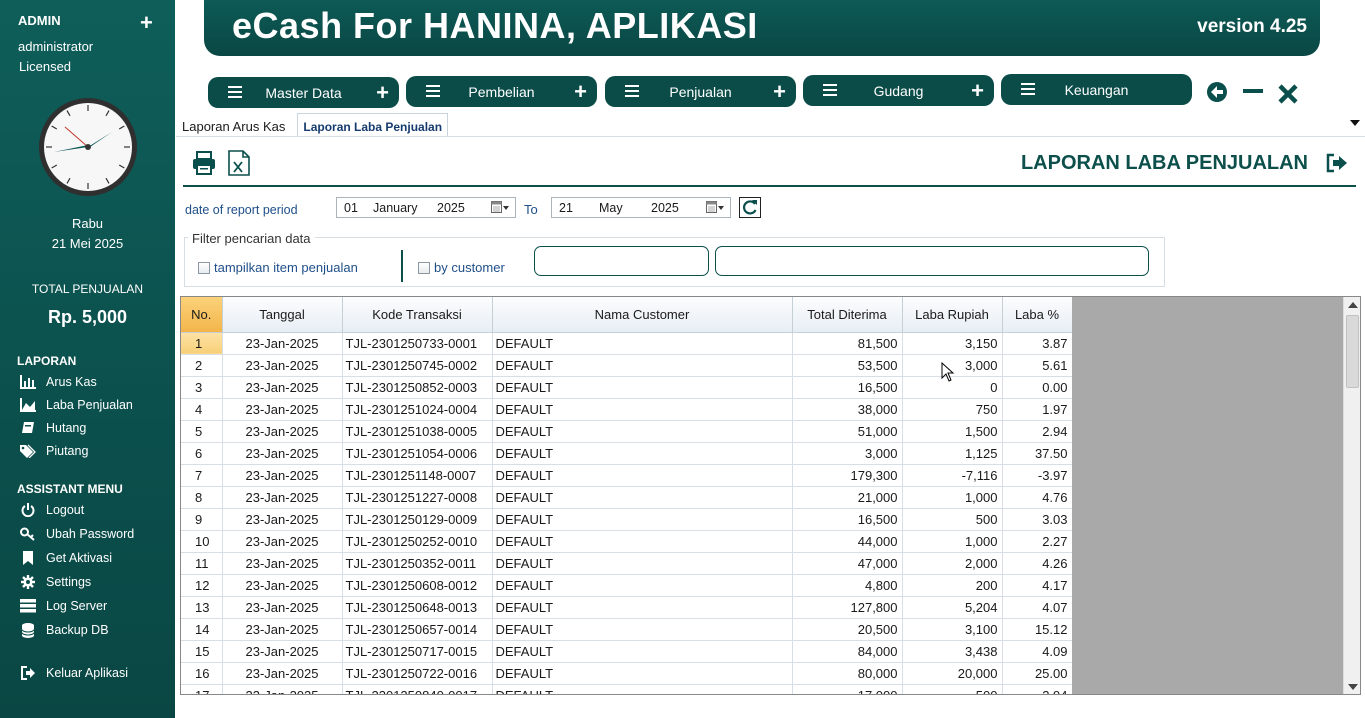 Image resolution: width=1365 pixels, height=718 pixels. Describe the element at coordinates (1352, 351) in the screenshot. I see `scroll-thumb` at that location.